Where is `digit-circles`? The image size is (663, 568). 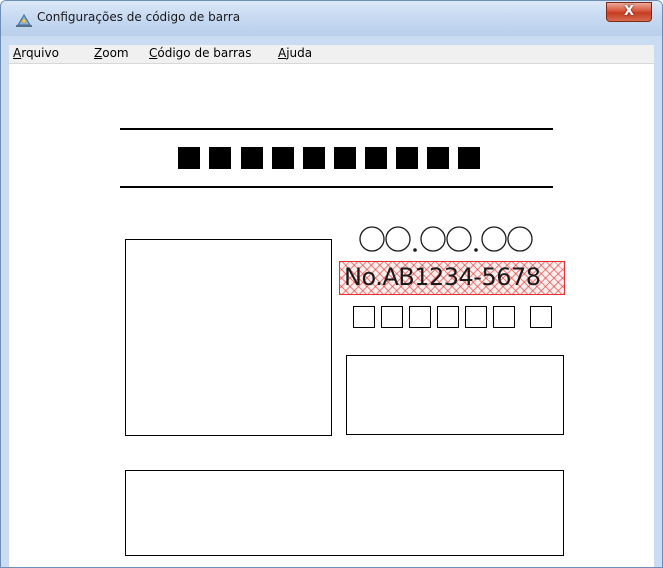 digit-circles is located at coordinates (446, 239).